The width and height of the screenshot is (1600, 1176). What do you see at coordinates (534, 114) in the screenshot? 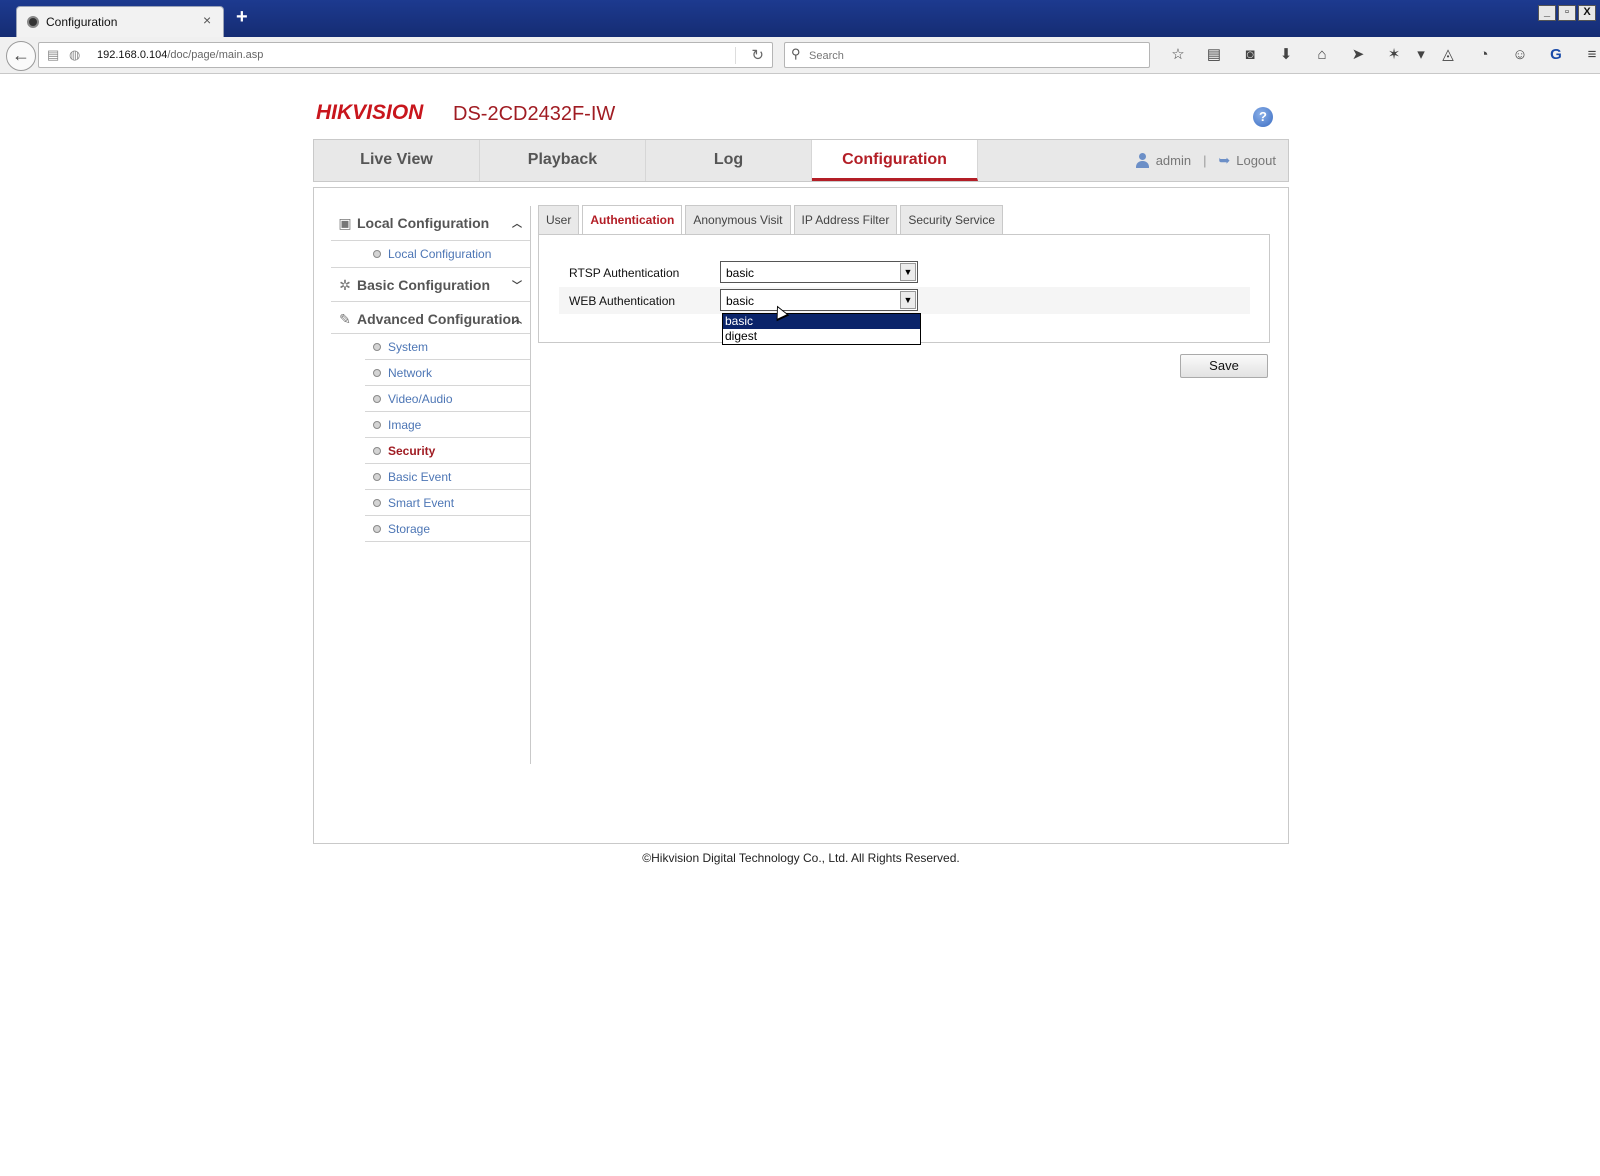
I see `device-model: DS-2CD2432F-IW` at bounding box center [534, 114].